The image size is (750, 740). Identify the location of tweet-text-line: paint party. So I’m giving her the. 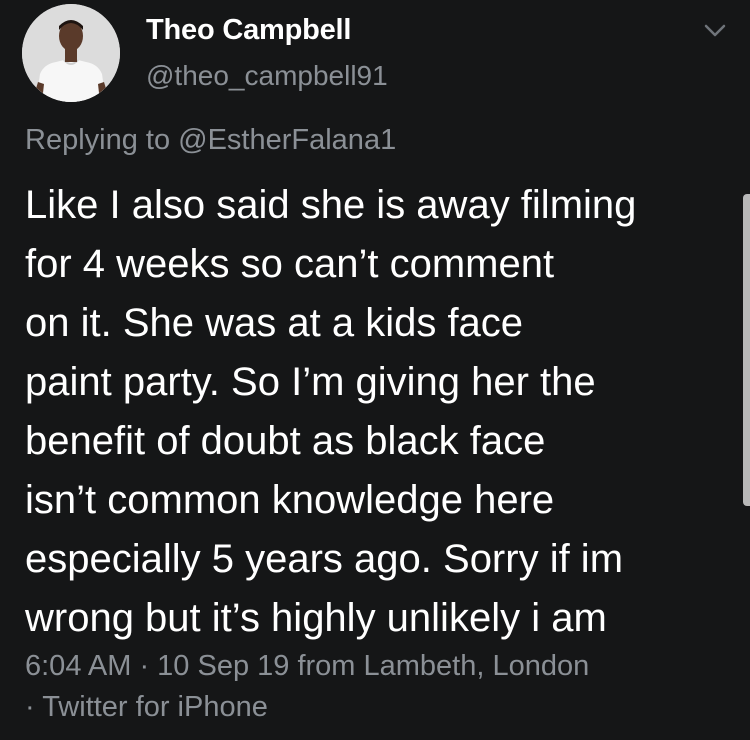
(310, 382).